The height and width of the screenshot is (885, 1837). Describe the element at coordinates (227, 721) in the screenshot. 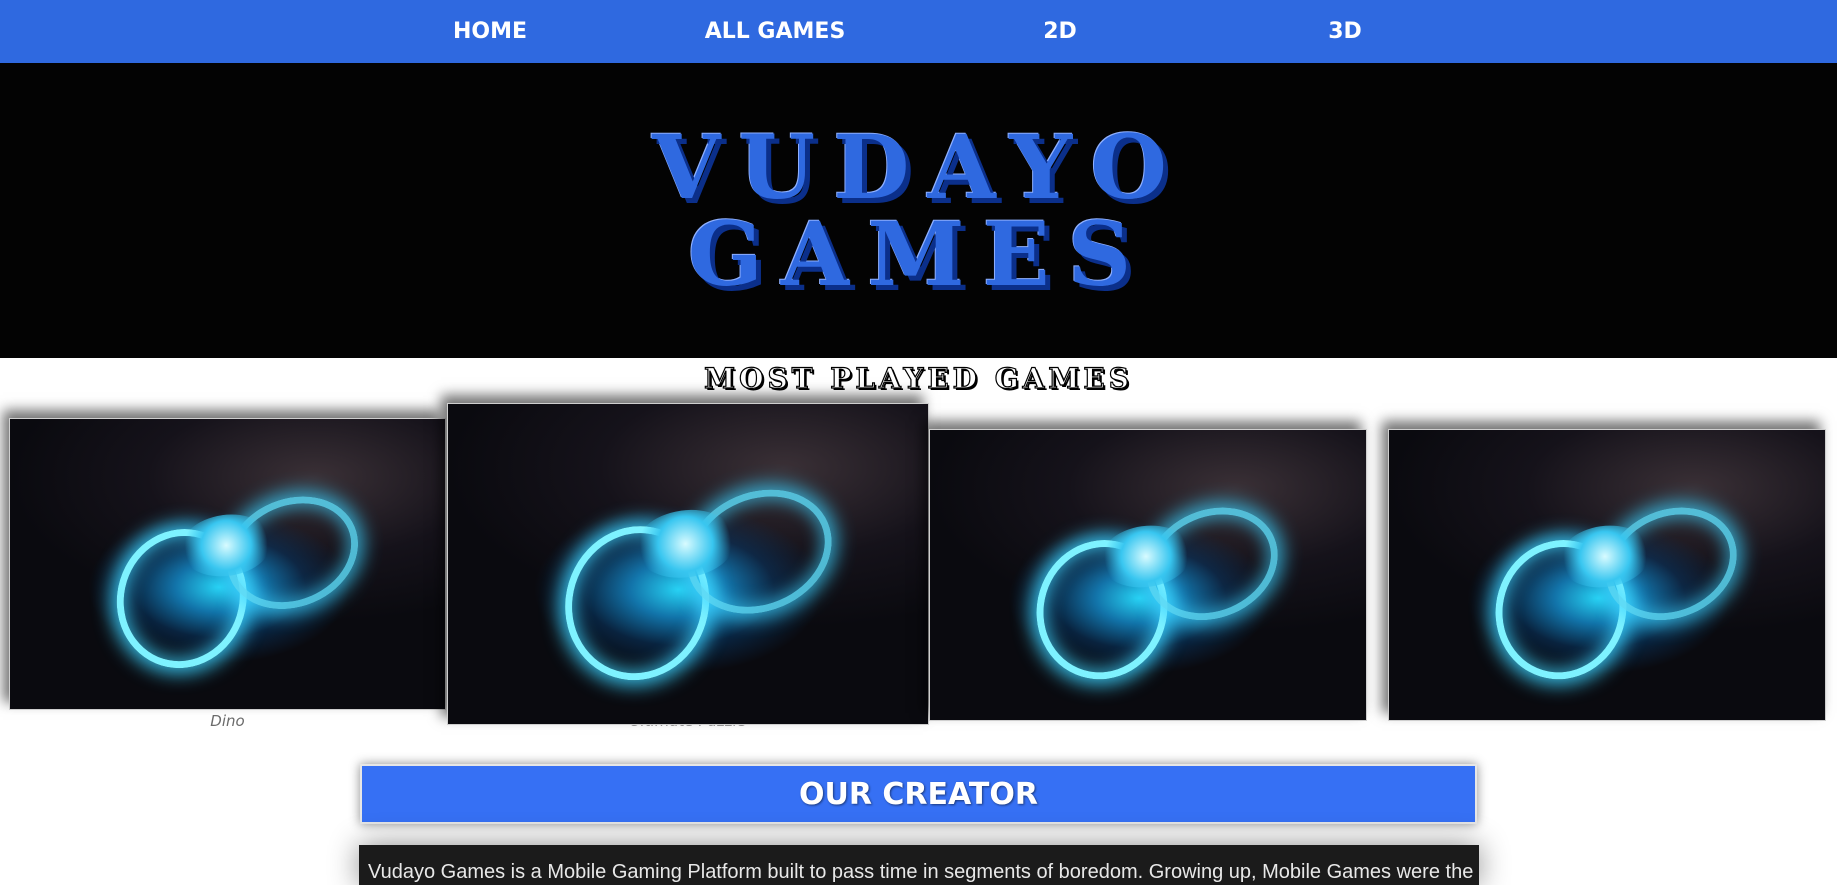

I see `game-caption: Dino` at that location.